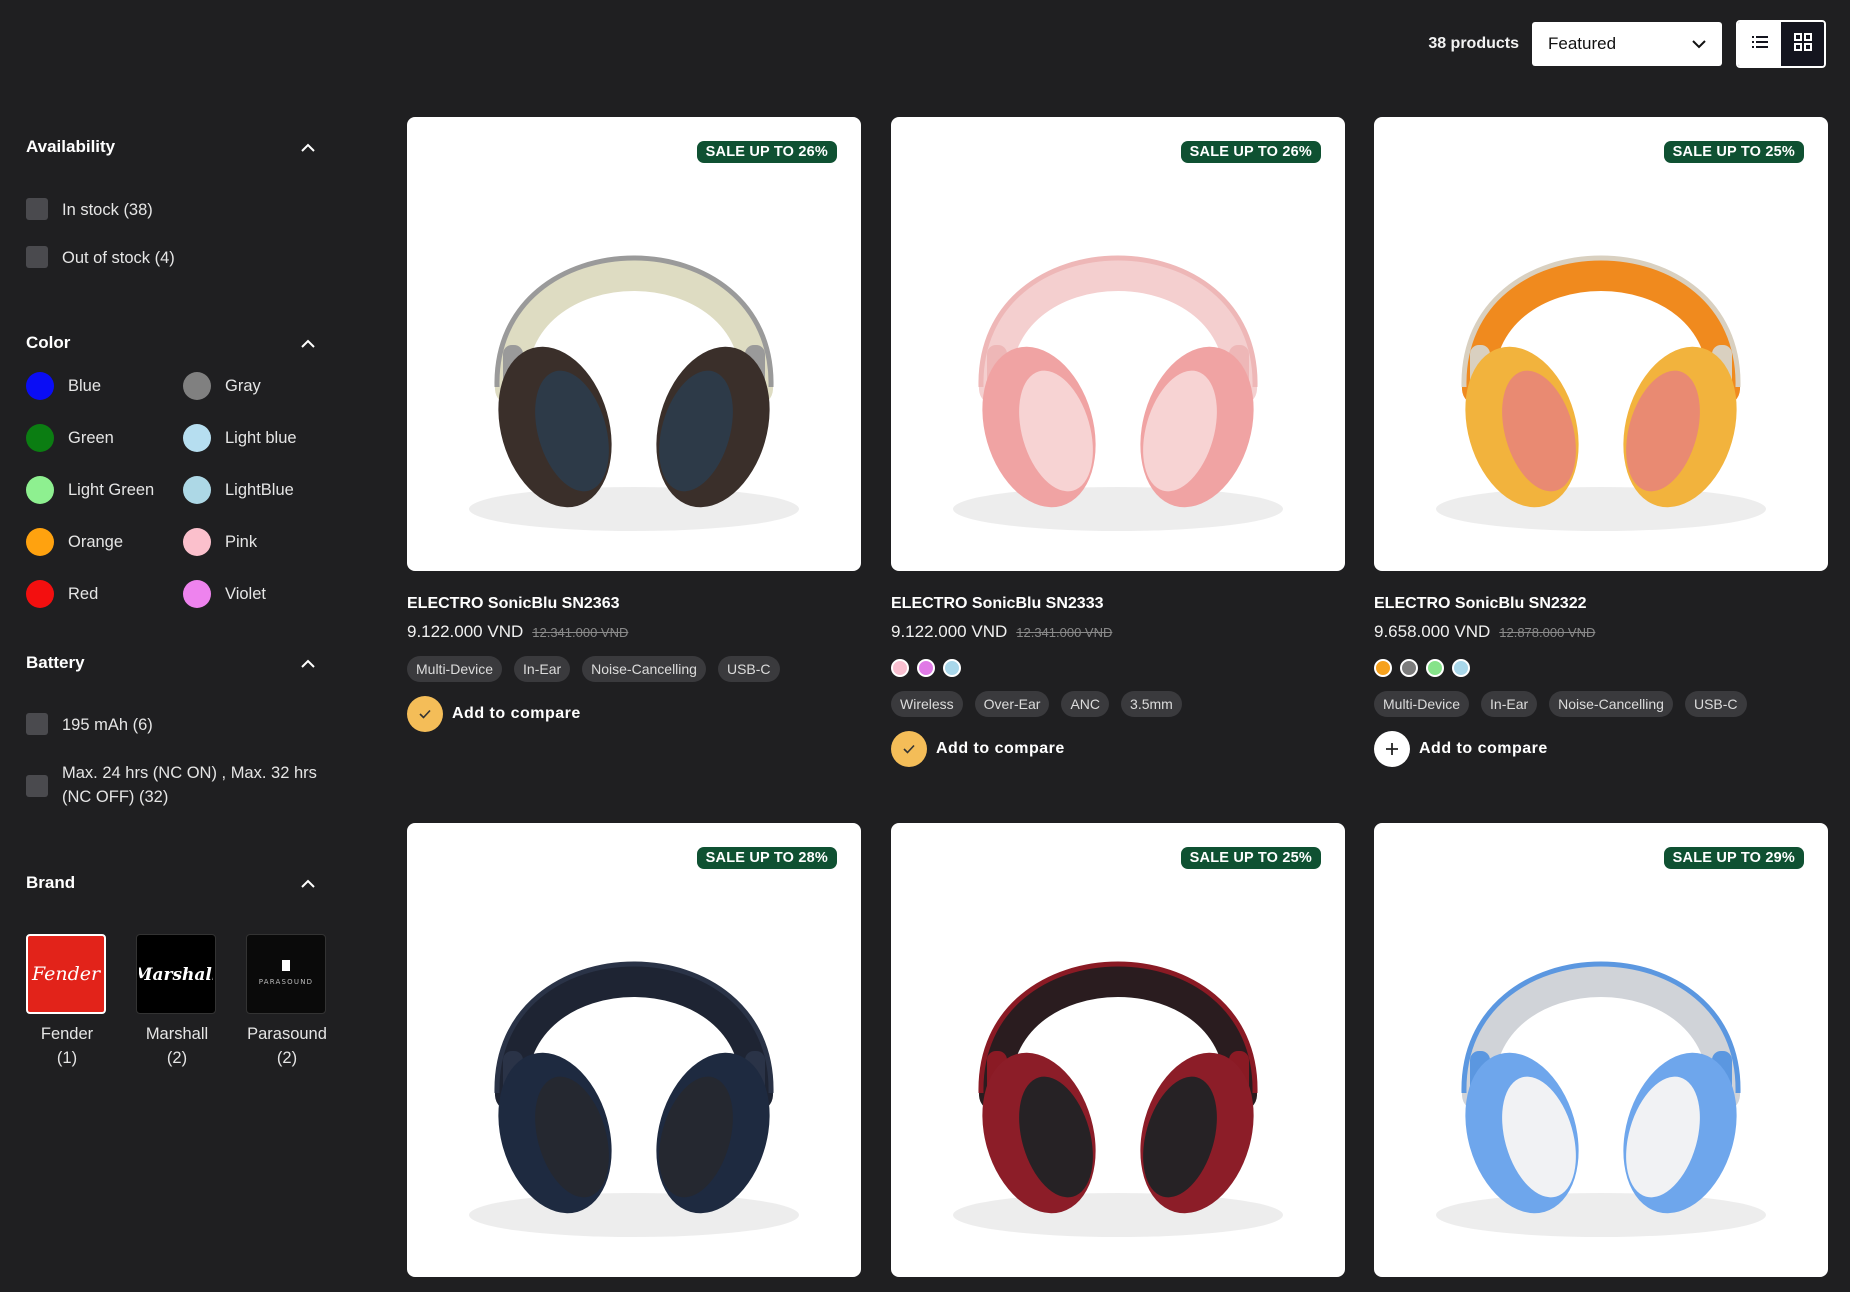  What do you see at coordinates (1601, 604) in the screenshot?
I see `product-title: ELECTRO SonicBlu SN2322` at bounding box center [1601, 604].